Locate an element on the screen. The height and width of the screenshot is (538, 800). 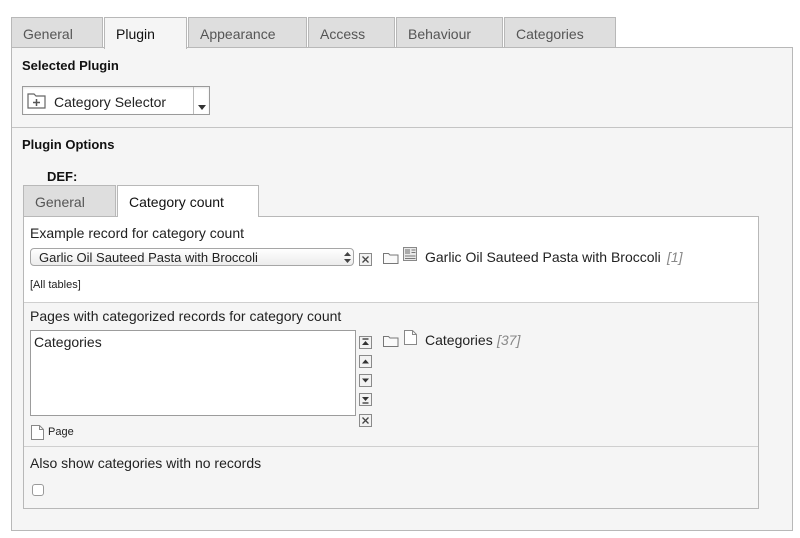
tab-label: Categories is located at coordinates (550, 34).